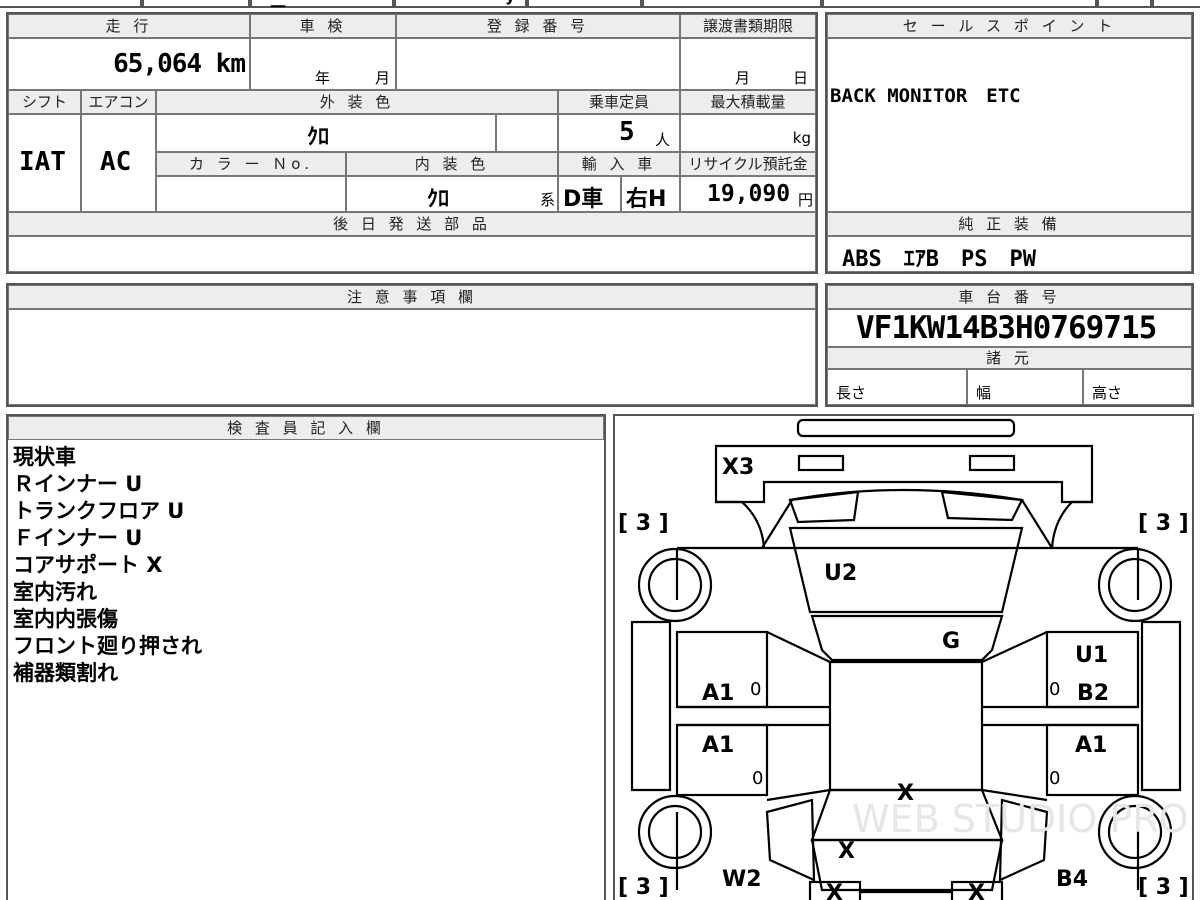 The width and height of the screenshot is (1200, 900). I want to click on color-no-cell, so click(251, 194).